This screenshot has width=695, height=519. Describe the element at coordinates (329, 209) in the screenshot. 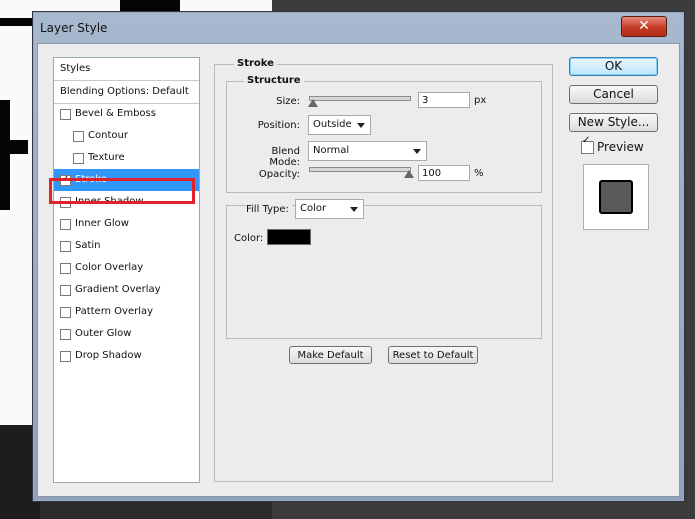

I see `fill-type-select: Color` at that location.